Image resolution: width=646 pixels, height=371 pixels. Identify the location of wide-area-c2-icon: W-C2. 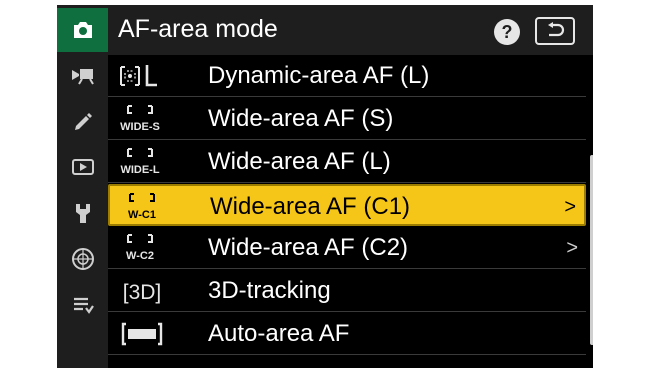
(140, 248).